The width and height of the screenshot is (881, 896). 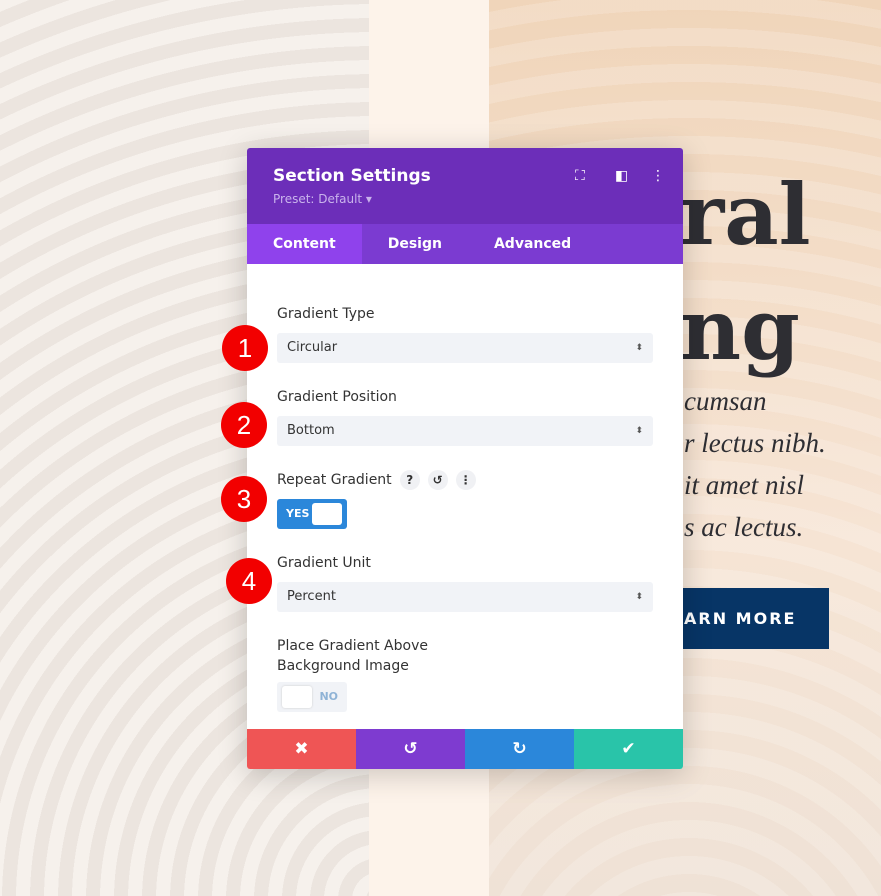 What do you see at coordinates (437, 480) in the screenshot?
I see `reset-icon: ↺` at bounding box center [437, 480].